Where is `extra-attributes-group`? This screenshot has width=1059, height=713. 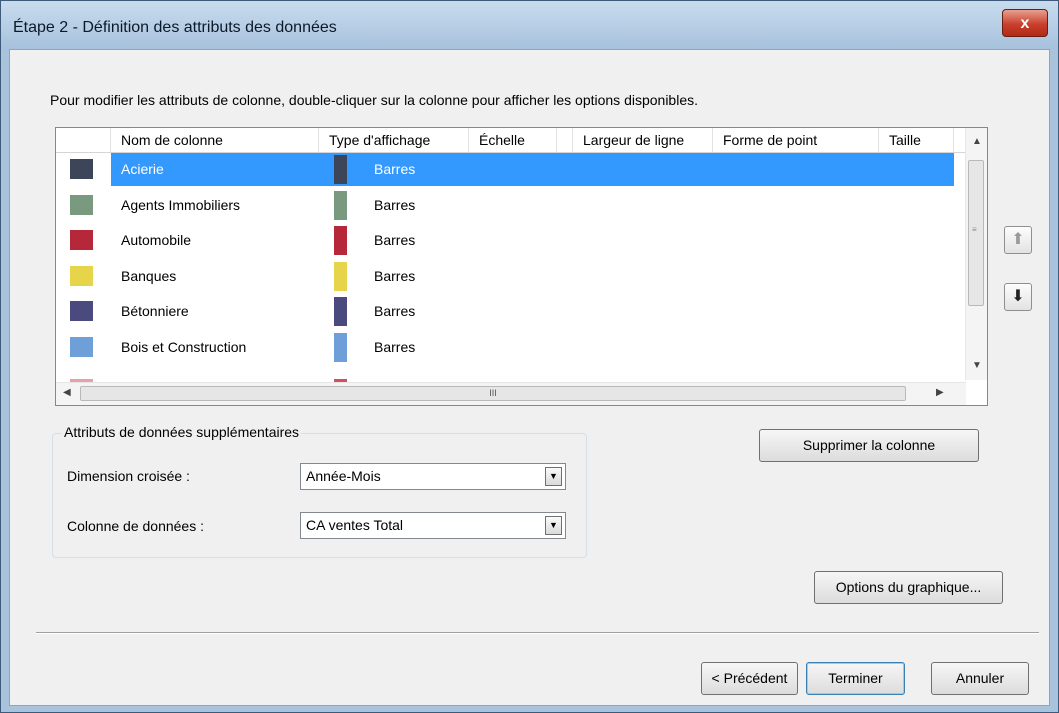
extra-attributes-group is located at coordinates (319, 495).